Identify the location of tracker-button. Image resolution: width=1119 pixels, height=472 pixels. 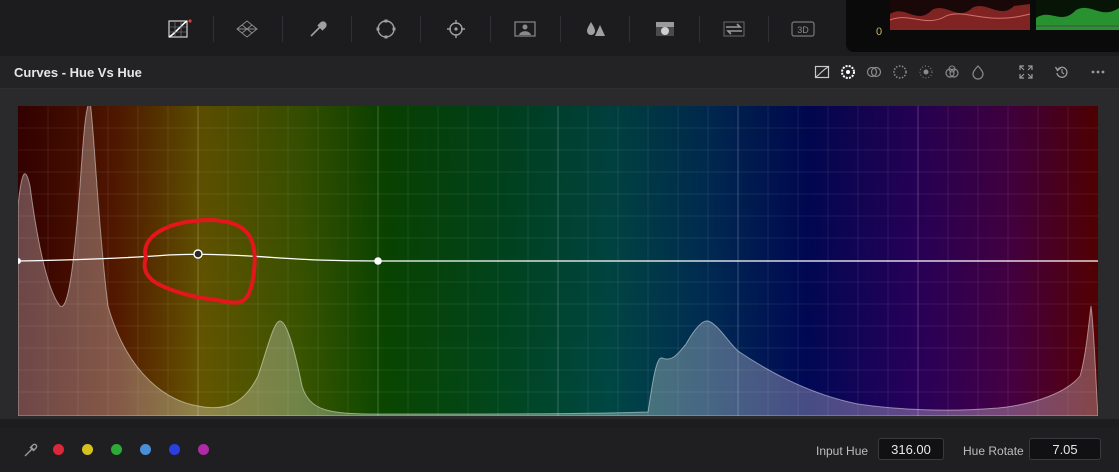
(456, 29).